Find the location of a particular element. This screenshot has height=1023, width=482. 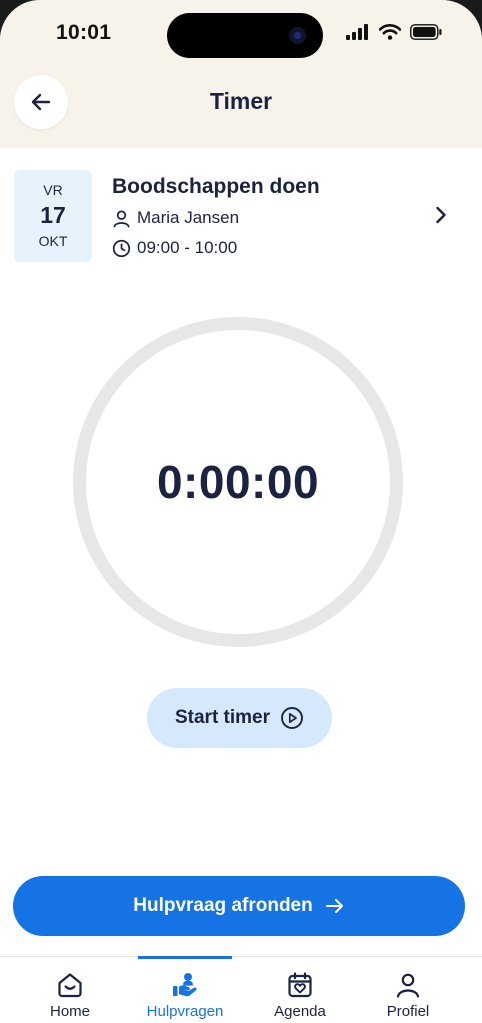

tab-agenda-label: Agenda is located at coordinates (300, 1011).